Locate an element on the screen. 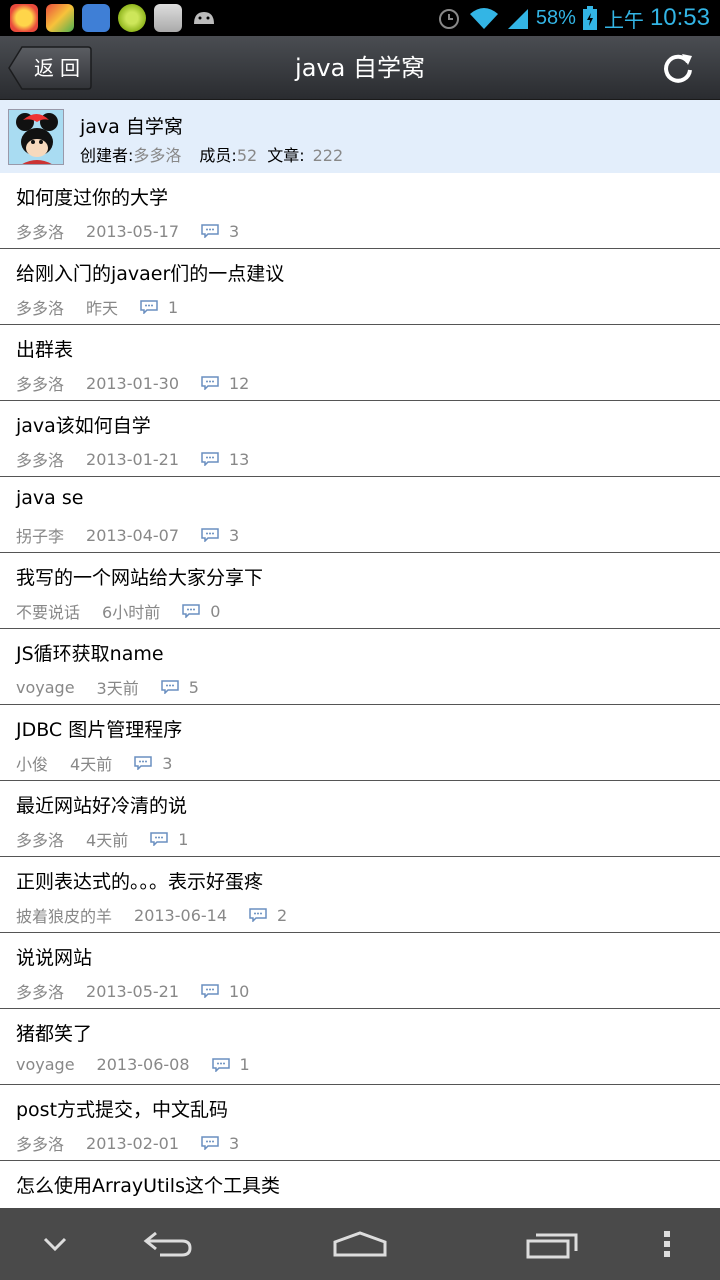  comment-count: 12 is located at coordinates (239, 383).